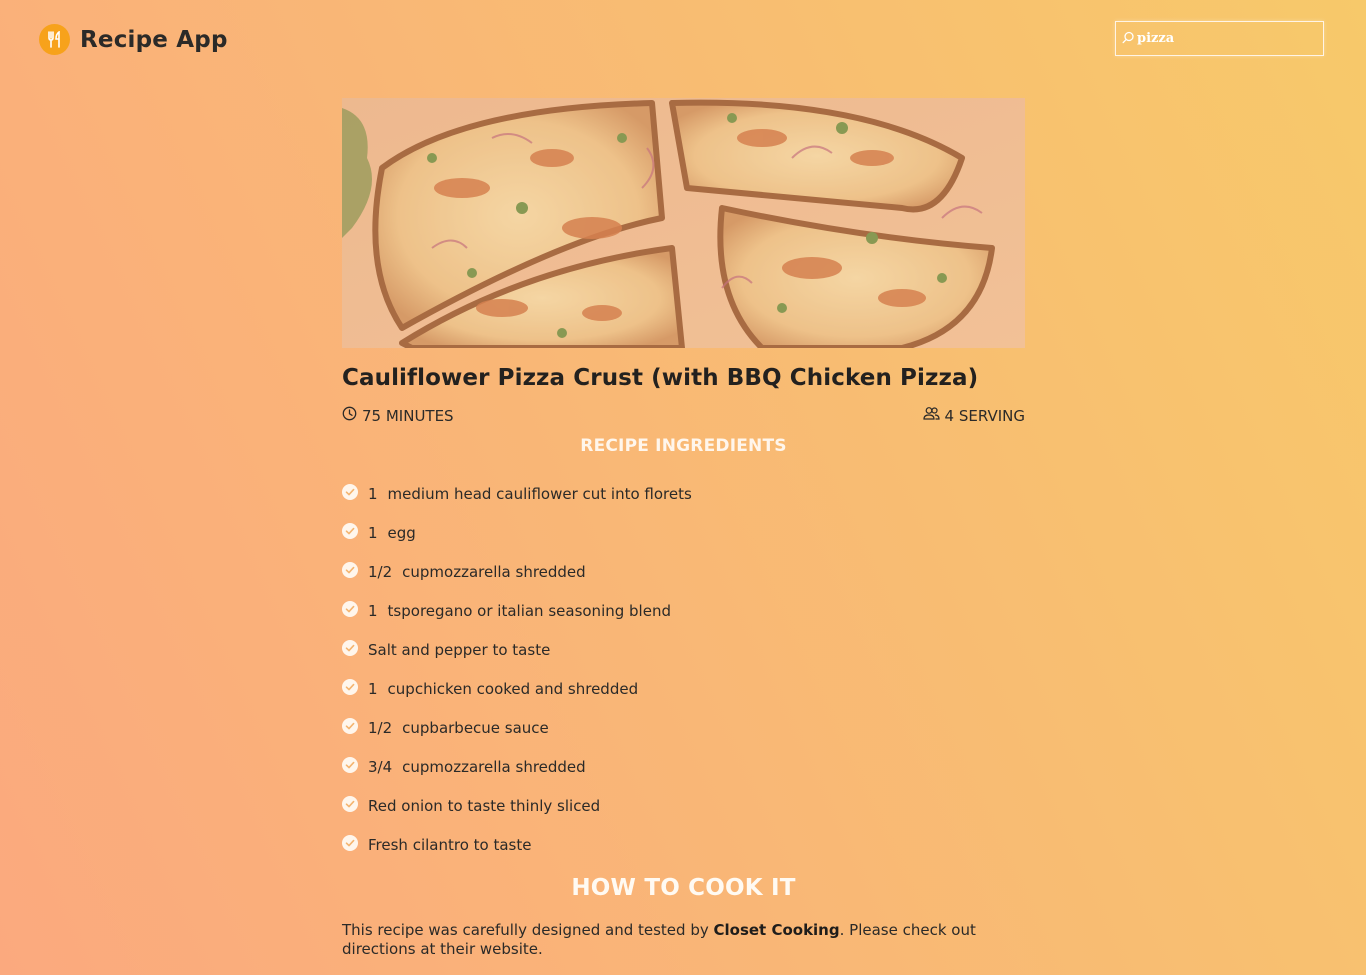 This screenshot has height=975, width=1366. Describe the element at coordinates (539, 493) in the screenshot. I see `ingredient-text: medium head cauliflower cut into florets` at that location.